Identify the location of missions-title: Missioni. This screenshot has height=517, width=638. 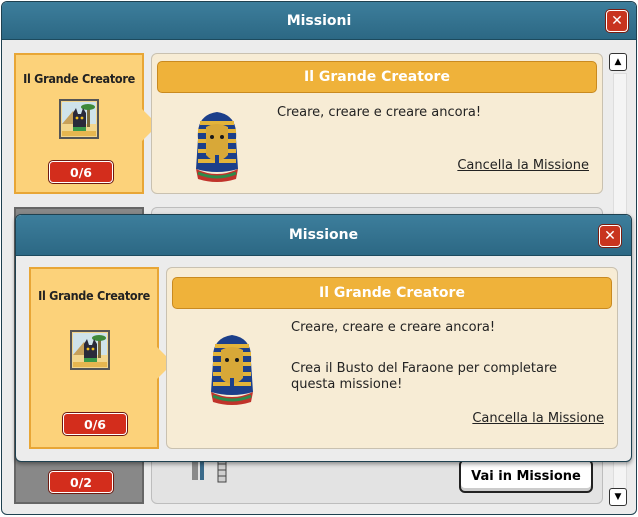
(319, 20).